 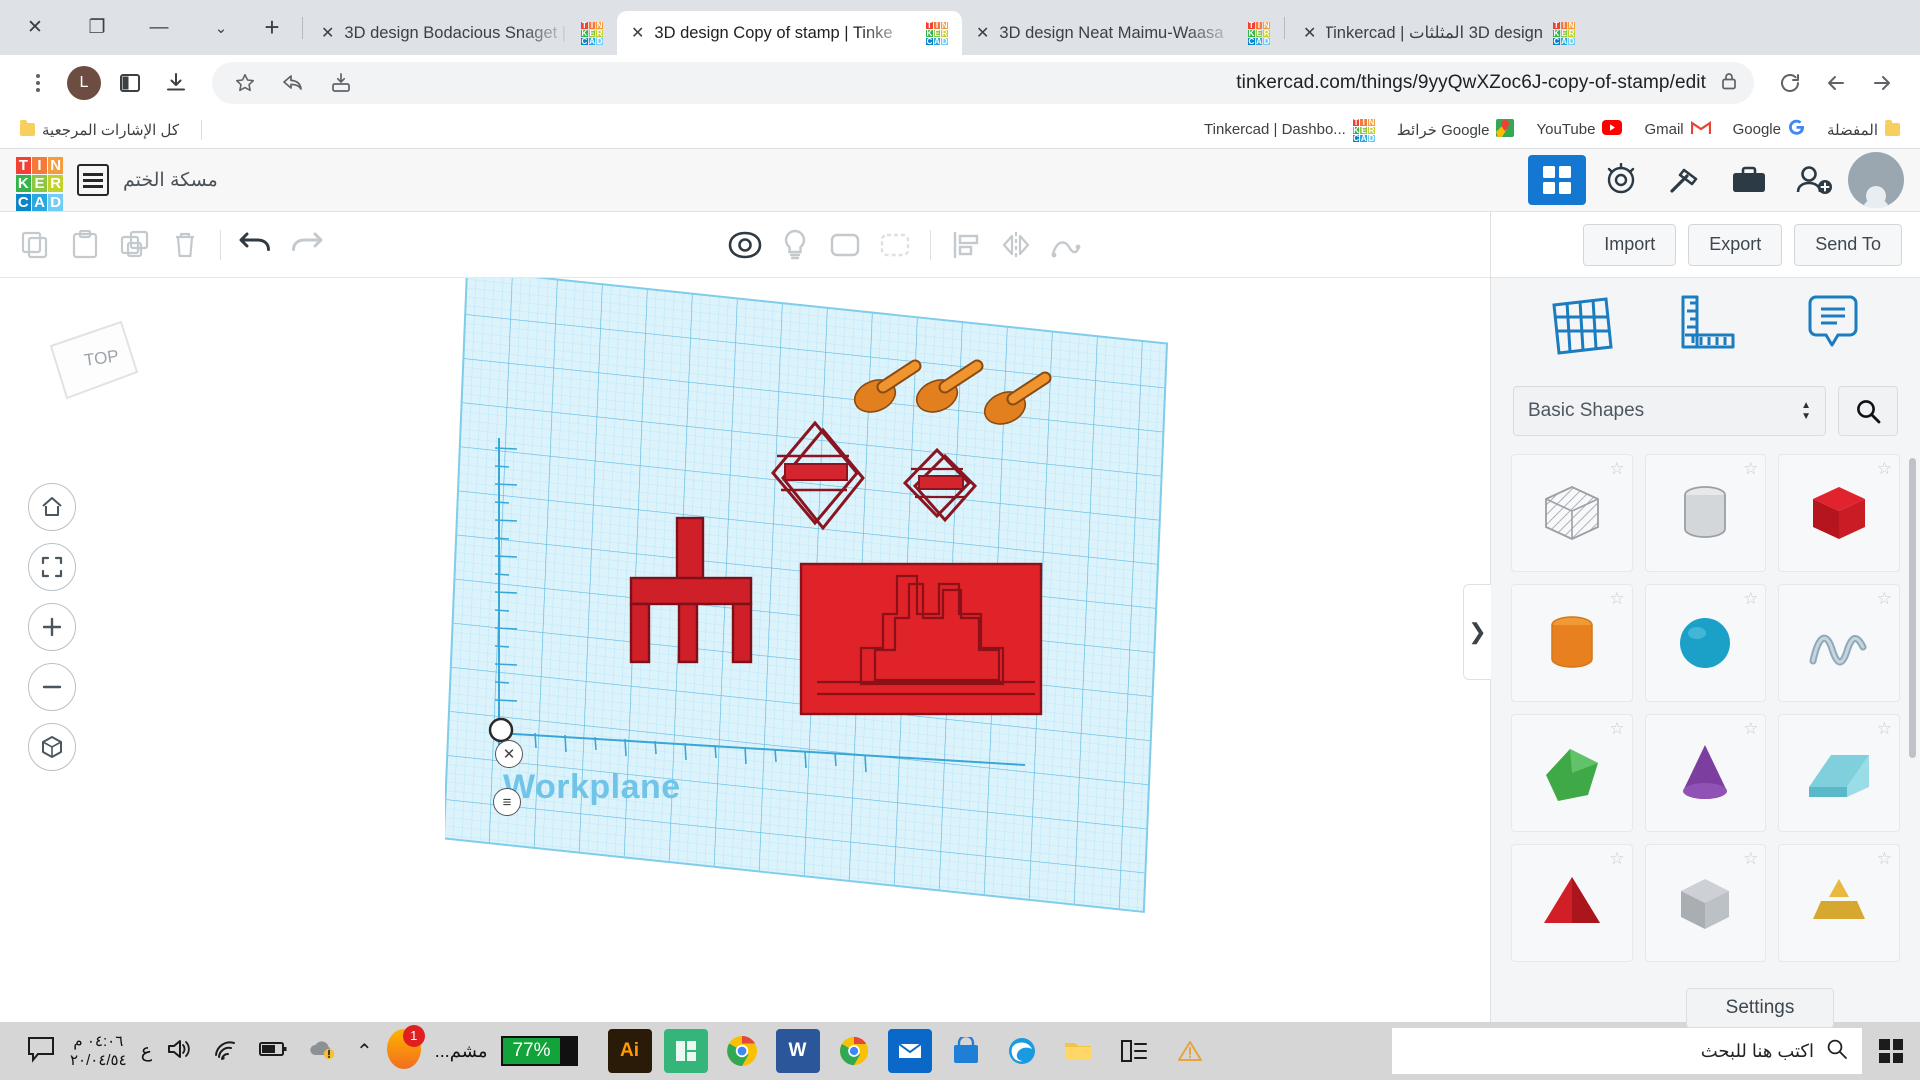 I want to click on browser-tab-2: ✕ 3D design Neat Maimu-Waasa TINKERCAD, so click(x=1123, y=33).